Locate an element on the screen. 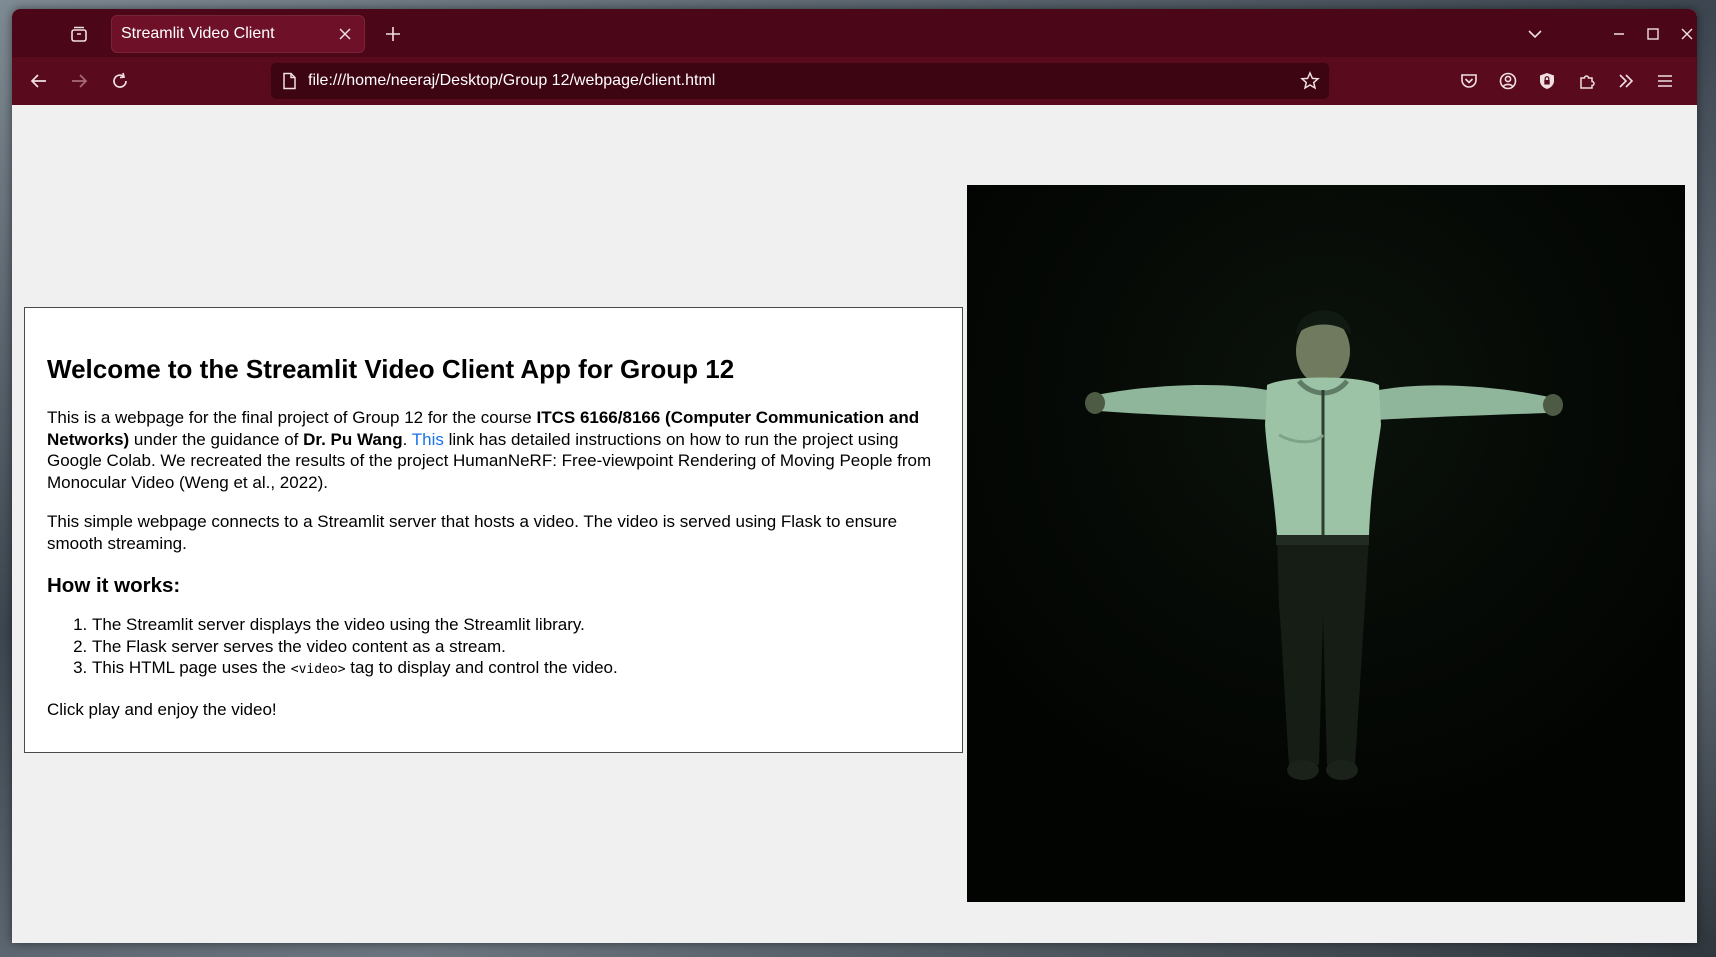 This screenshot has width=1716, height=957. chevron-down-icon is located at coordinates (1535, 34).